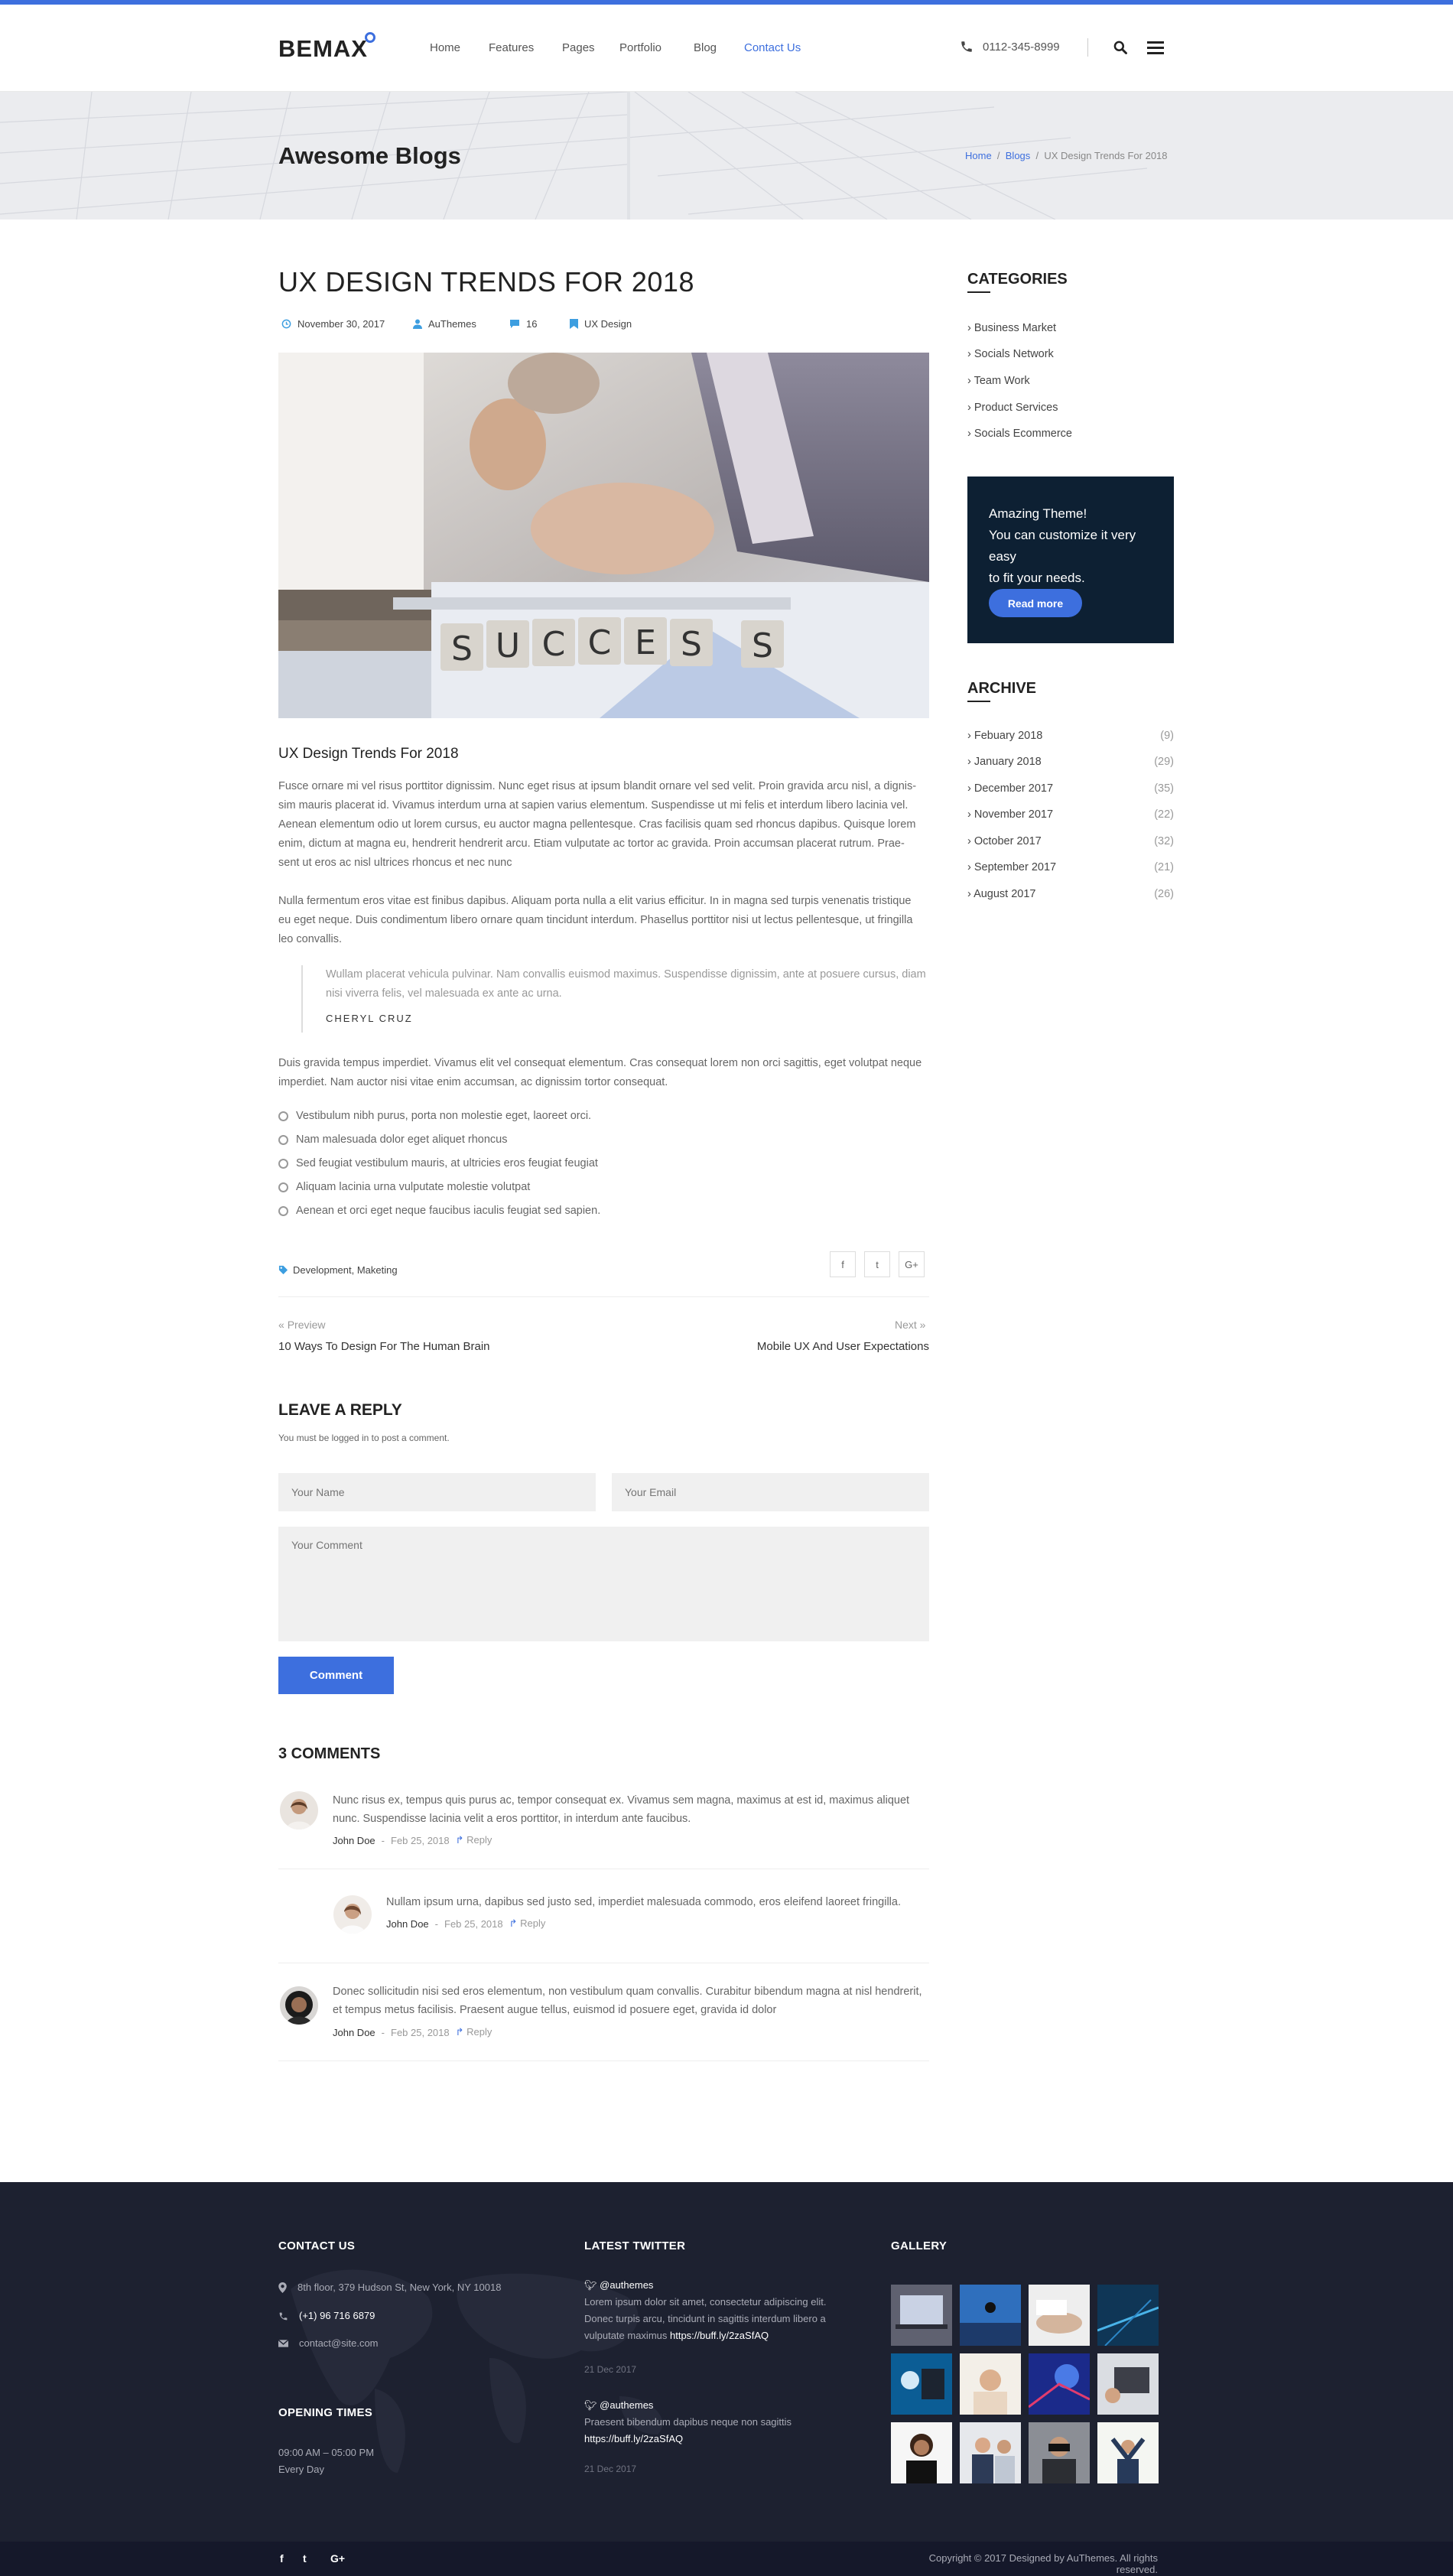  Describe the element at coordinates (574, 324) in the screenshot. I see `bookmark-icon` at that location.